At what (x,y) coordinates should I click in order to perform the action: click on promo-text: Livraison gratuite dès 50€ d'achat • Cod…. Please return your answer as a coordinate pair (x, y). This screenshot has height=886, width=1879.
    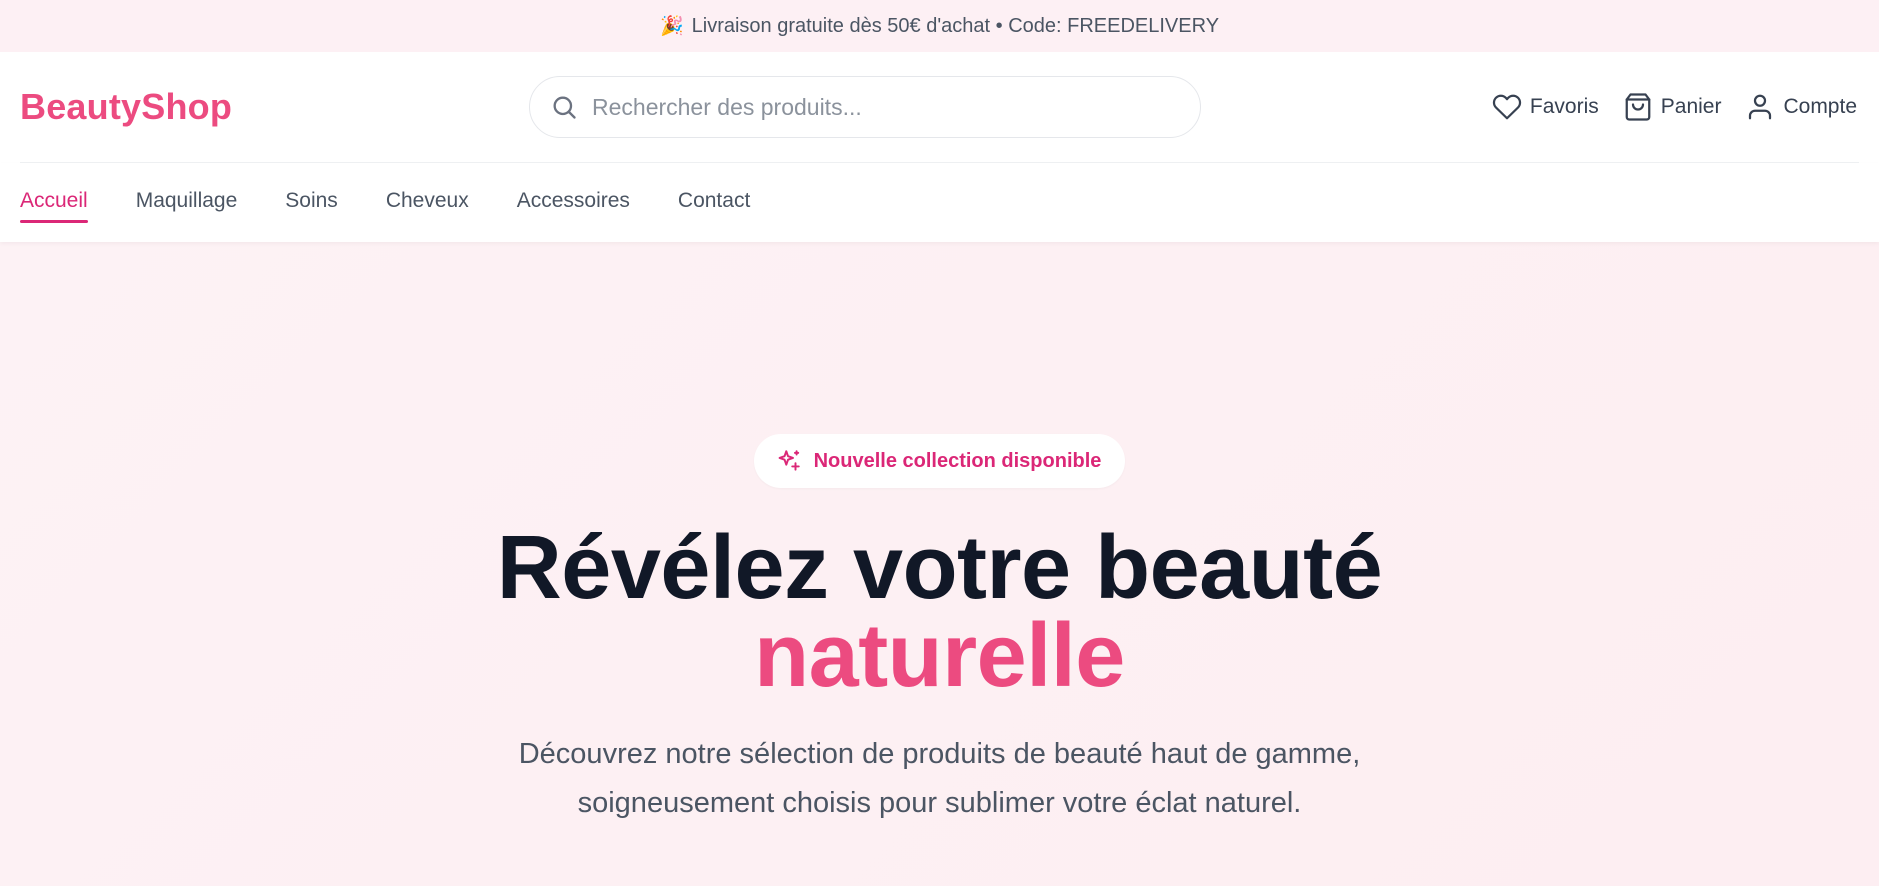
    Looking at the image, I should click on (955, 25).